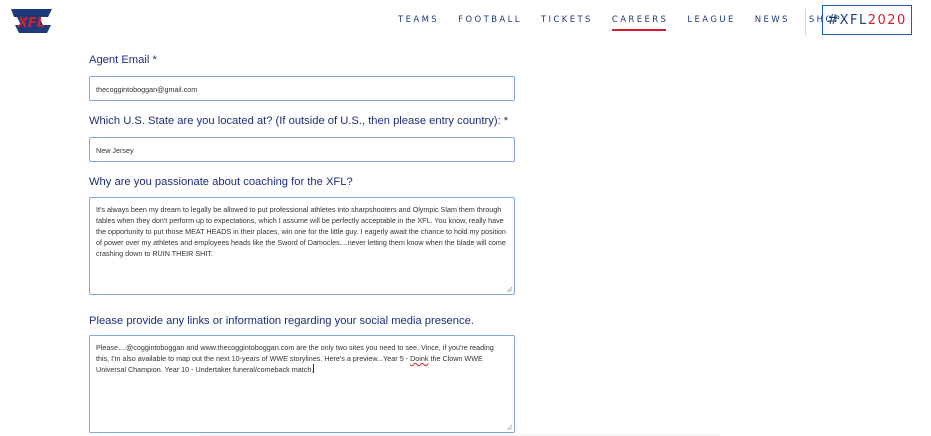  I want to click on nav-item-football: FOOTBALL, so click(490, 20).